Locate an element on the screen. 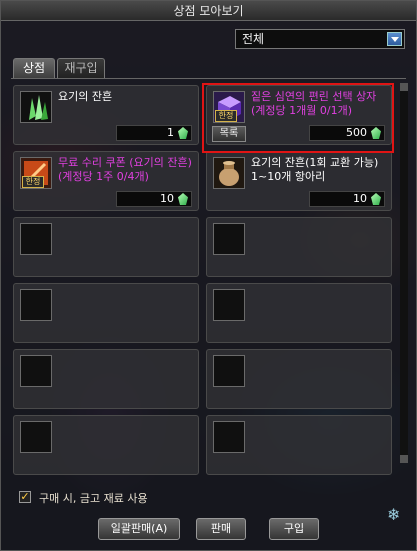  window-title: 상점 모아보기 is located at coordinates (208, 11).